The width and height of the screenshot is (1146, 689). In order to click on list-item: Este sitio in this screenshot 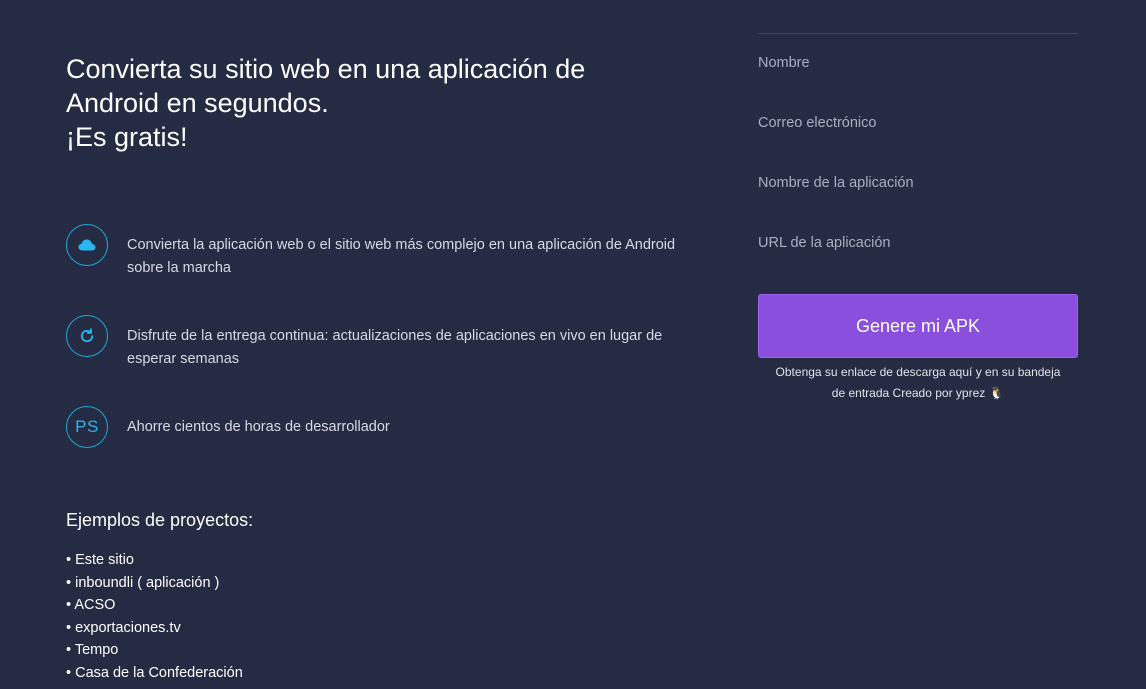, I will do `click(154, 560)`.